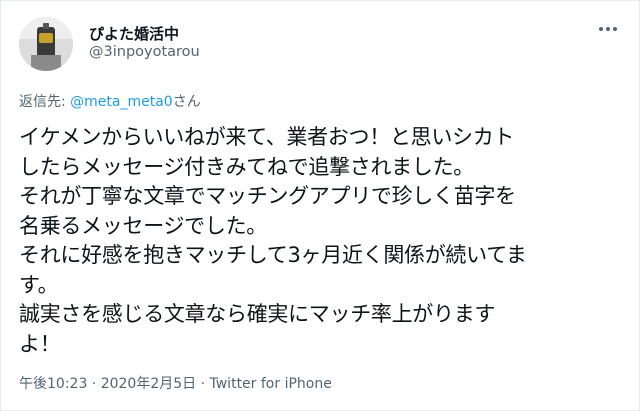 The height and width of the screenshot is (411, 640). I want to click on reply-prefix: 返信先:, so click(45, 102).